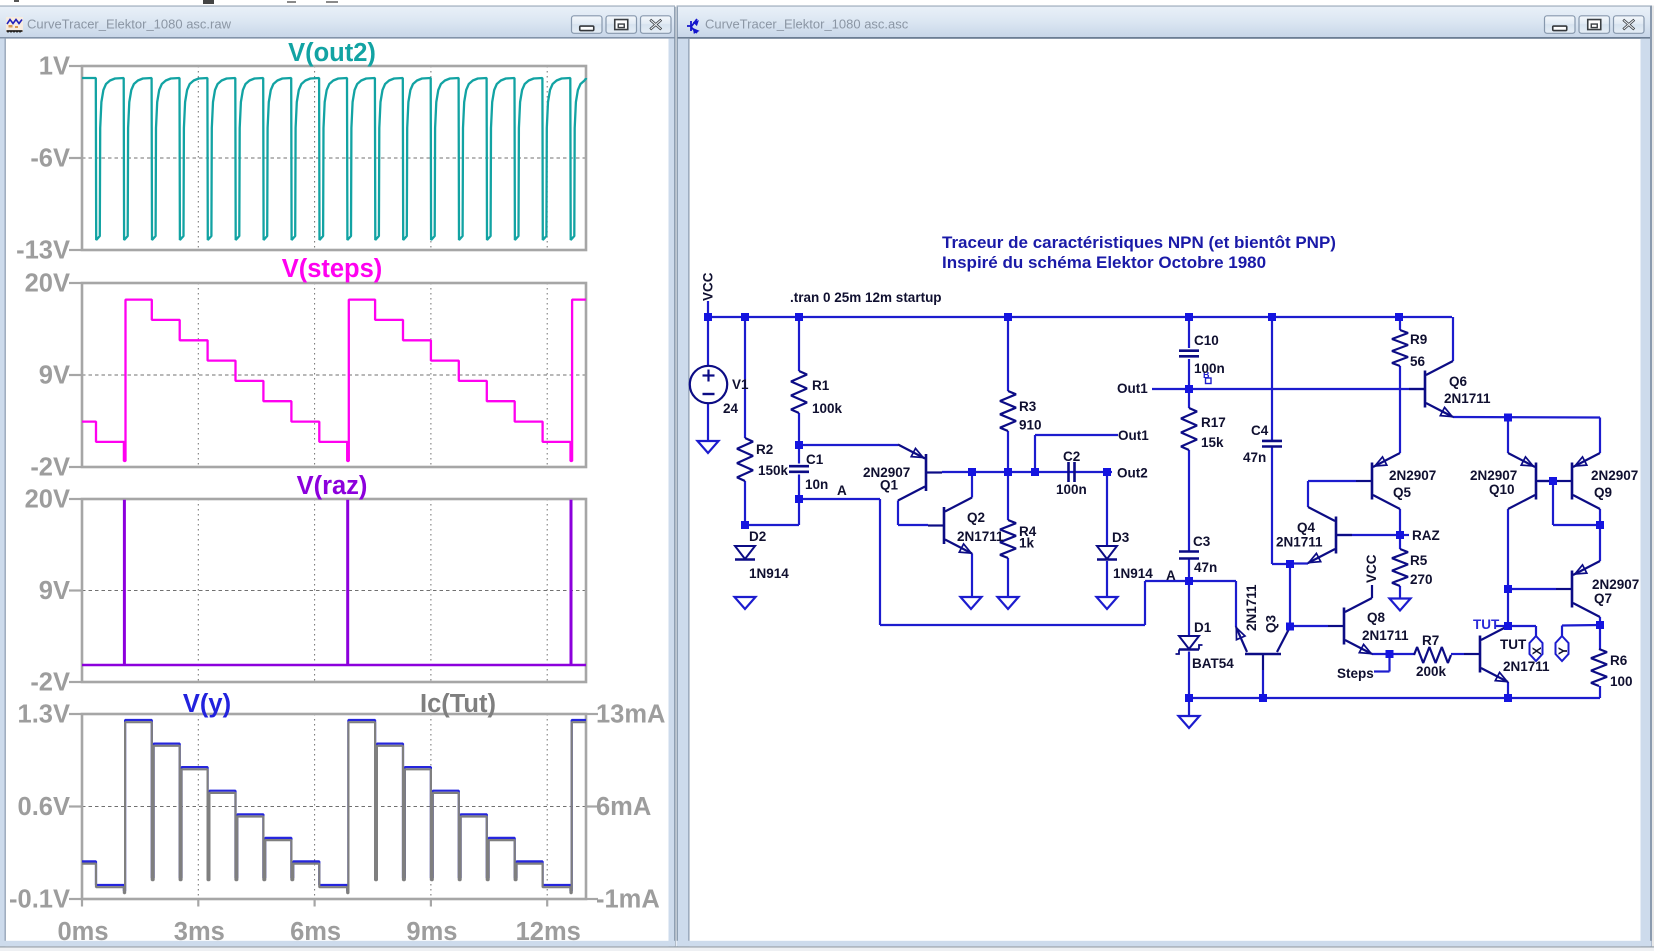 This screenshot has height=951, width=1654. Describe the element at coordinates (332, 486) in the screenshot. I see `svg-text: V(raz)` at that location.